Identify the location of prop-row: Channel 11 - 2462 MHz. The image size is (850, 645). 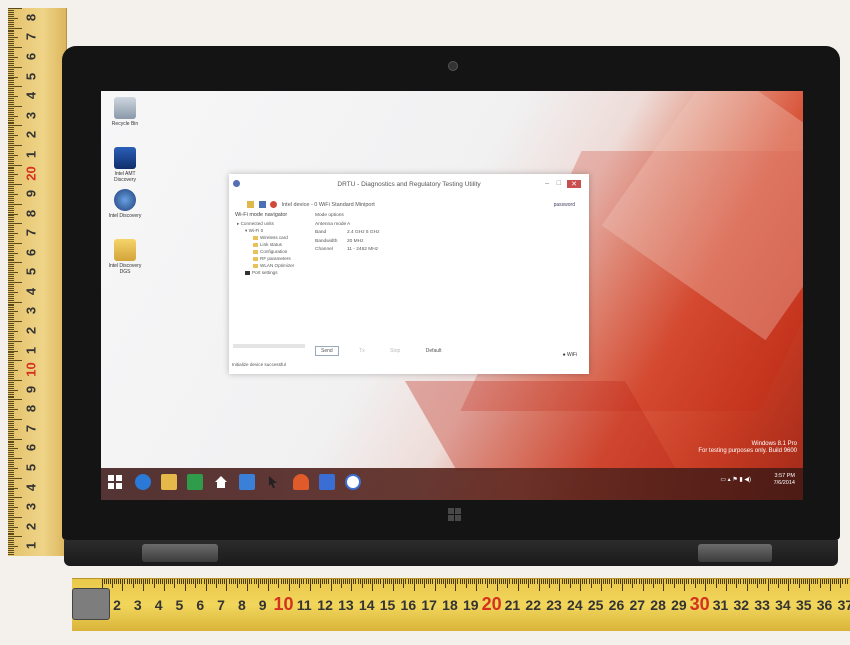
(347, 250).